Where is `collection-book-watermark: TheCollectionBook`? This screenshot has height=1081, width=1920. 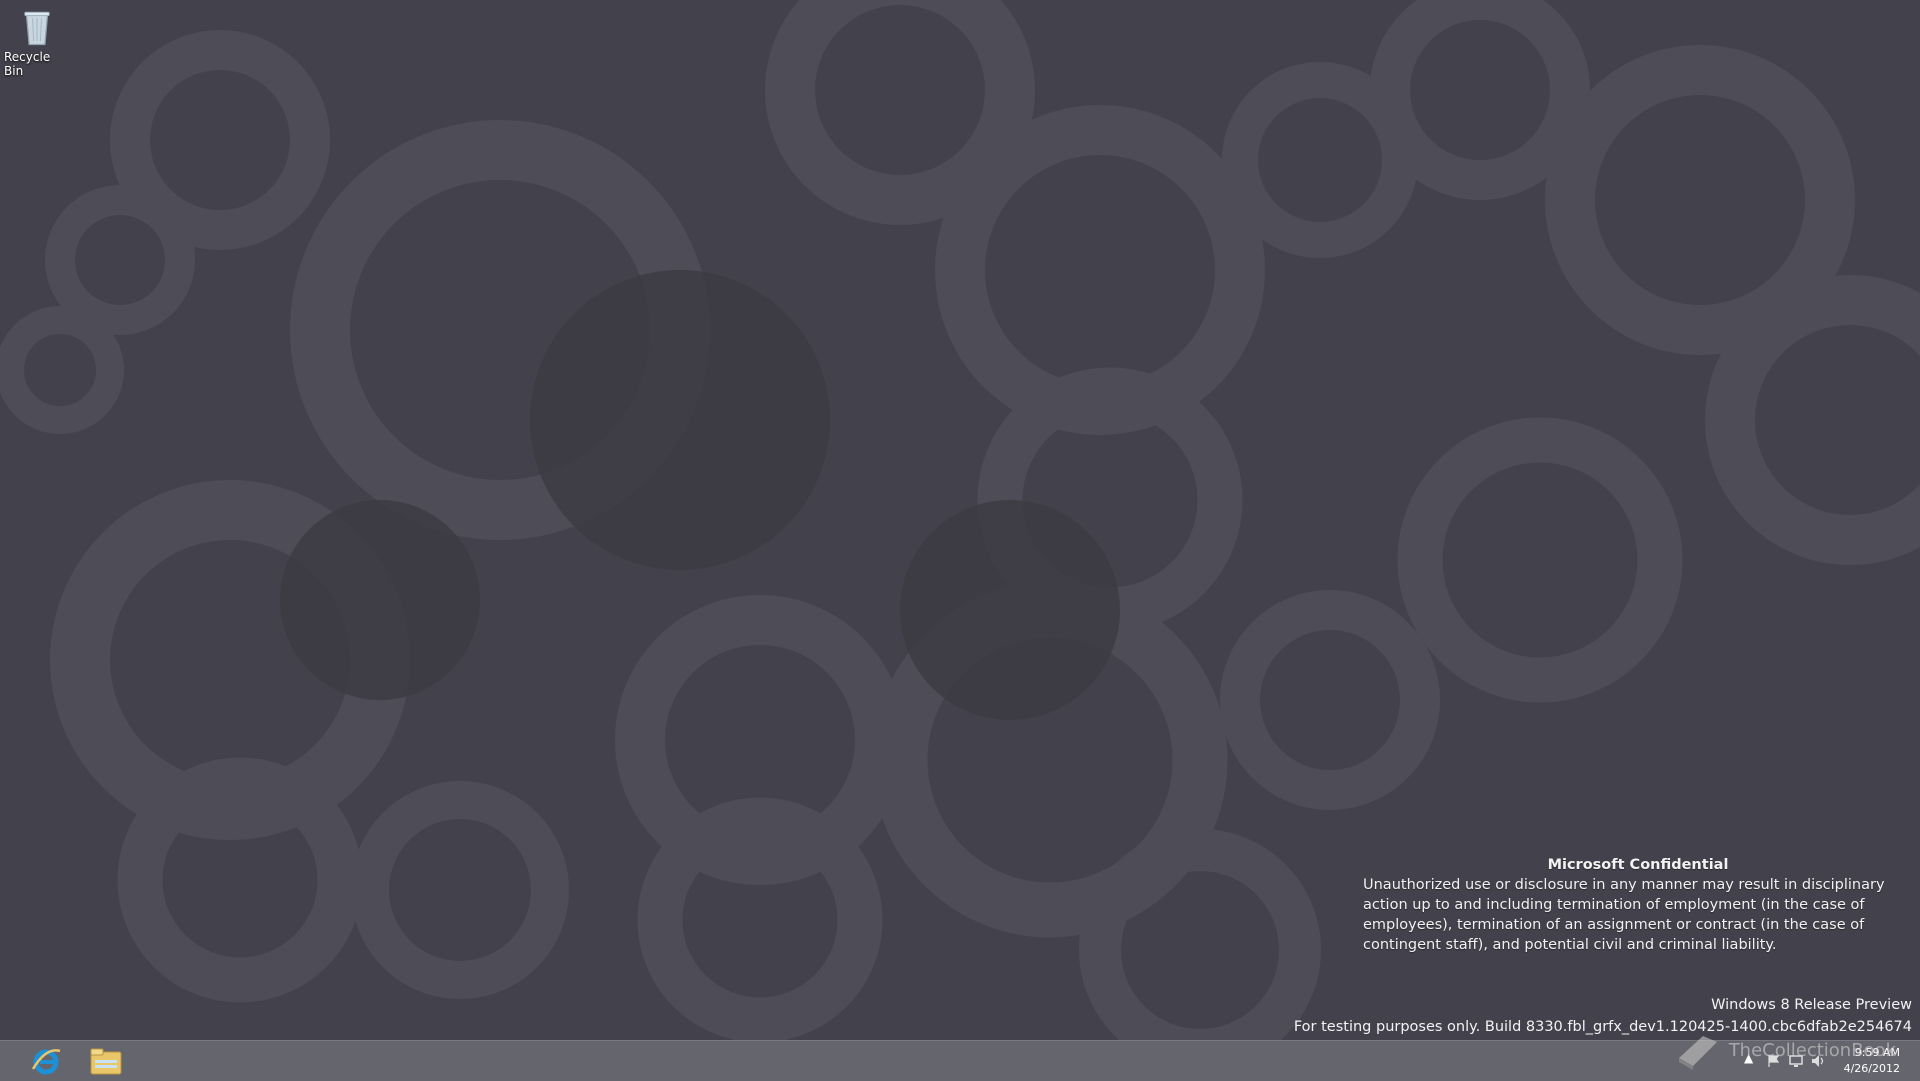
collection-book-watermark: TheCollectionBook is located at coordinates (1784, 1050).